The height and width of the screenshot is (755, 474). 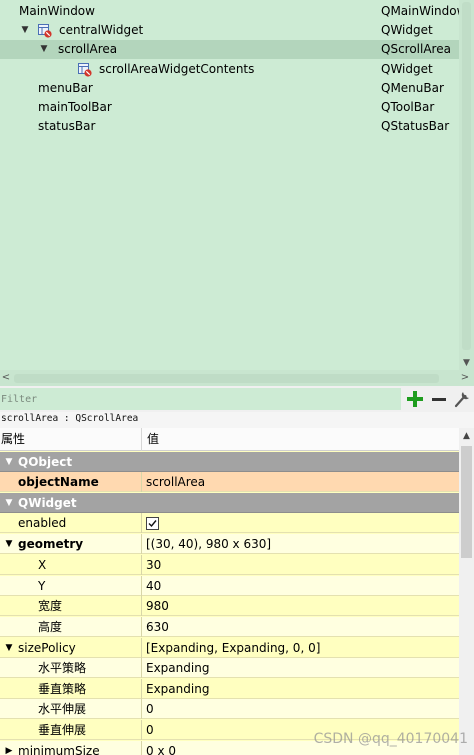 What do you see at coordinates (9, 748) in the screenshot?
I see `chevron-right-icon: ▶` at bounding box center [9, 748].